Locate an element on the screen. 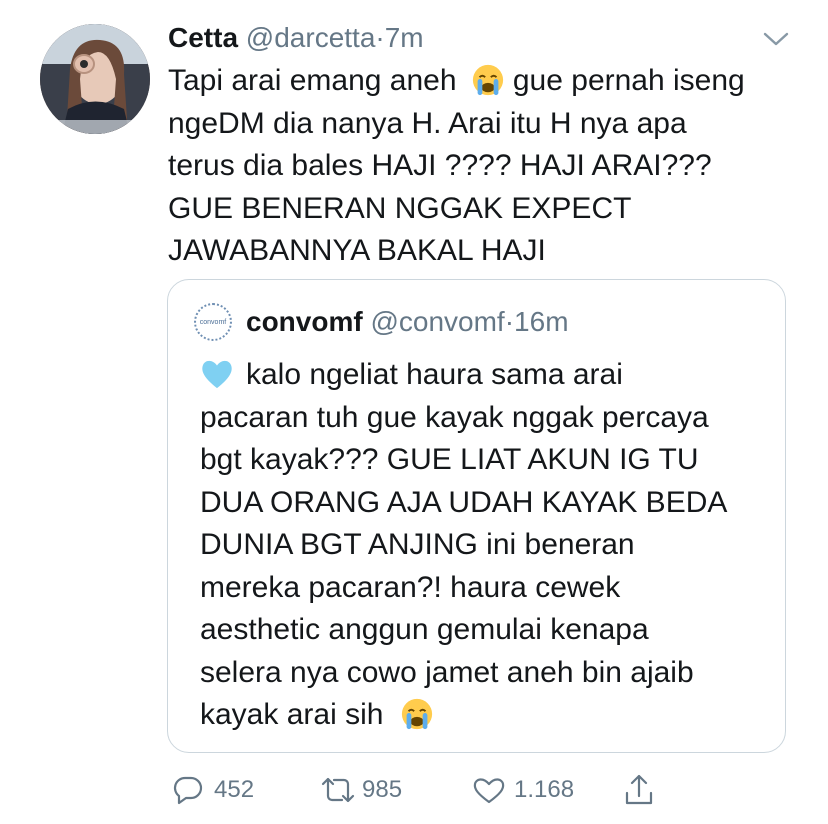  avatar-photo is located at coordinates (95, 79).